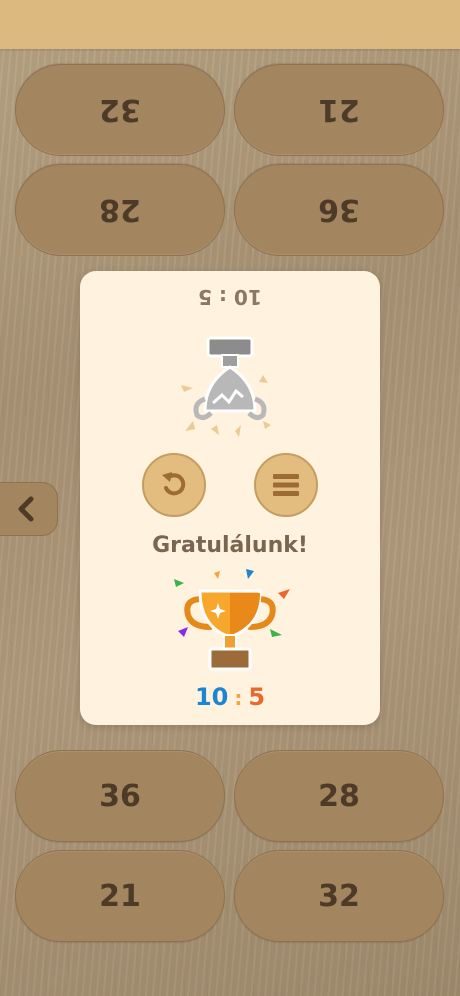 The width and height of the screenshot is (460, 996). I want to click on bottom-option-button-3: 21, so click(120, 896).